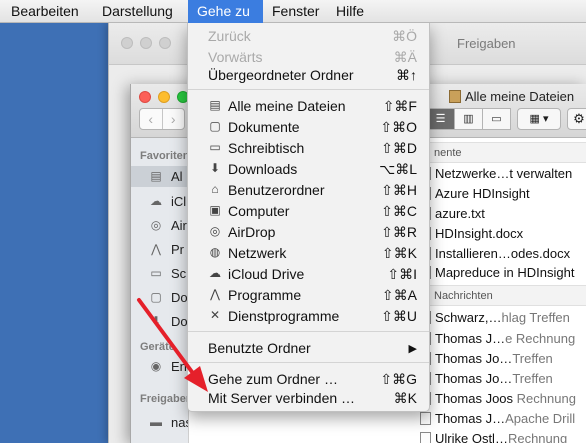 This screenshot has width=586, height=443. Describe the element at coordinates (503, 193) in the screenshot. I see `list-item: Azure HDInsight` at that location.